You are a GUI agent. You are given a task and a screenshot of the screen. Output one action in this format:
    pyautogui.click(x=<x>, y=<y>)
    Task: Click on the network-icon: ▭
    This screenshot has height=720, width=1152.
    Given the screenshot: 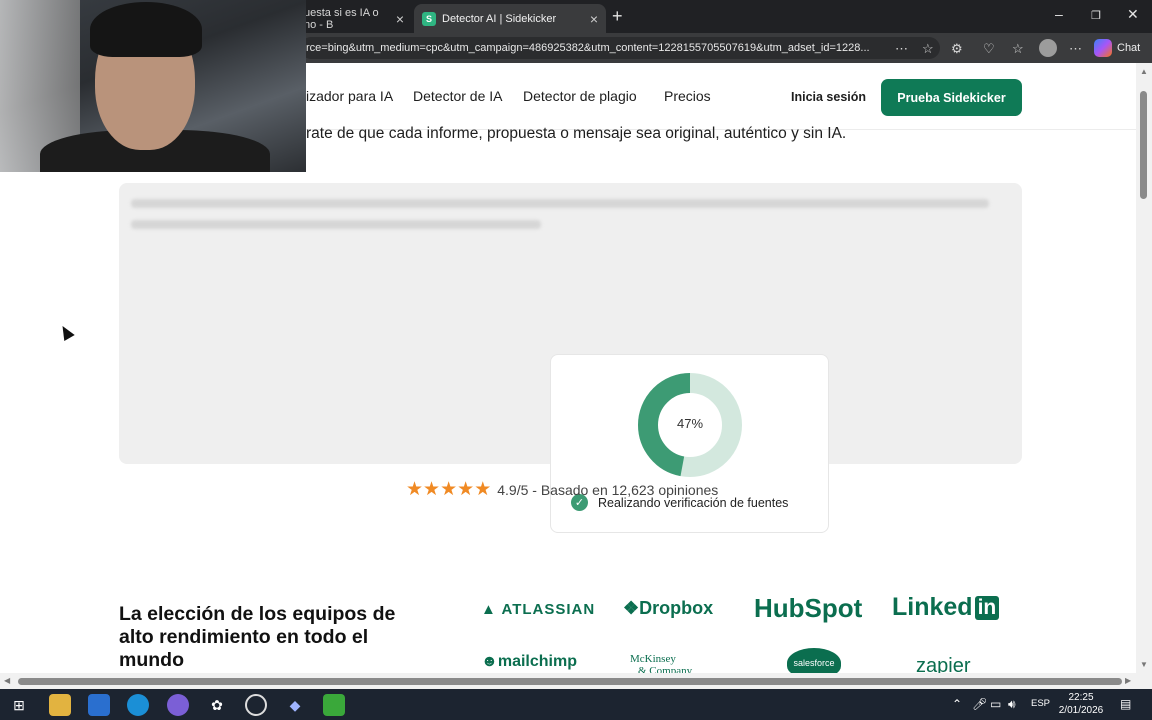 What is the action you would take?
    pyautogui.click(x=995, y=704)
    